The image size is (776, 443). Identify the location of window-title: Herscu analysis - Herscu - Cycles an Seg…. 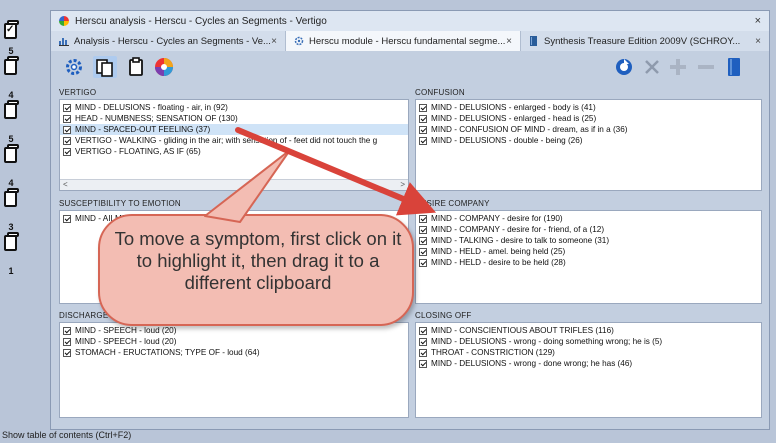
(201, 21).